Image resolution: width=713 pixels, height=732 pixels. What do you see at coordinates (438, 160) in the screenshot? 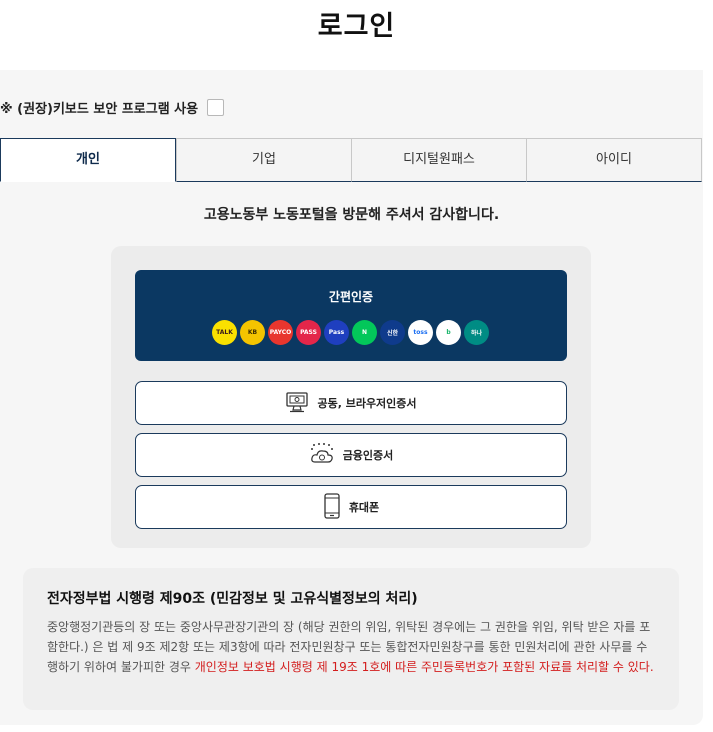
I see `tab-digital-onepass: 디지털원패스` at bounding box center [438, 160].